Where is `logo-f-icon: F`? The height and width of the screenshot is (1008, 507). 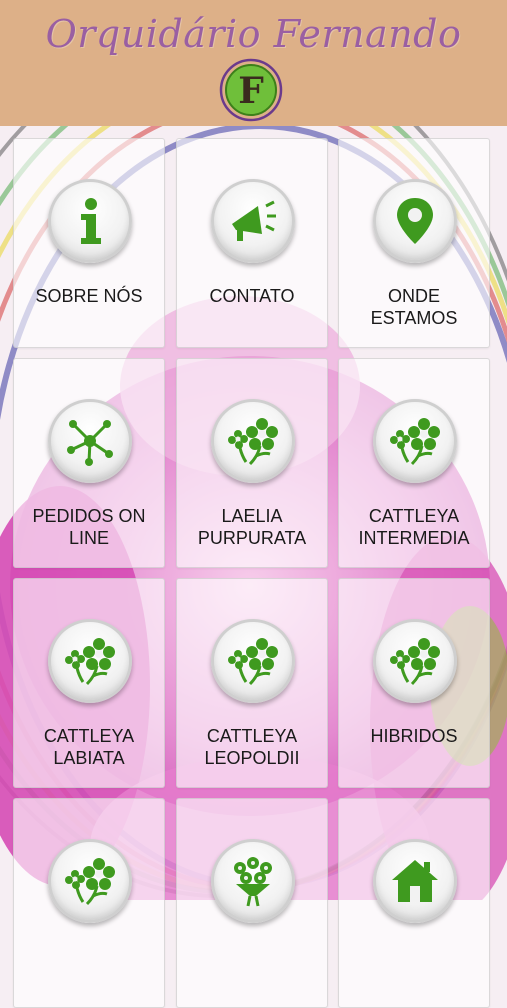
logo-f-icon: F is located at coordinates (251, 90).